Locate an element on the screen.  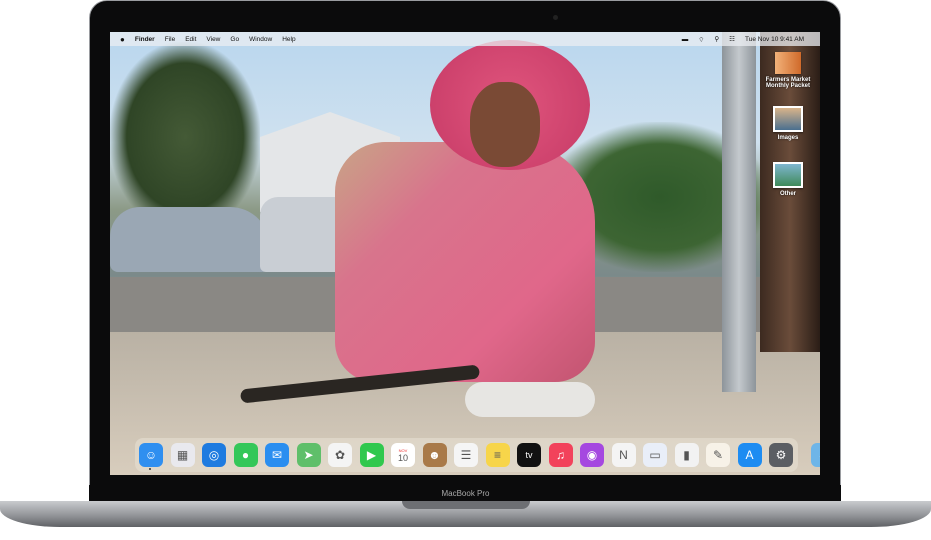
dock-podcasts-icon: ◉ is located at coordinates (592, 455).